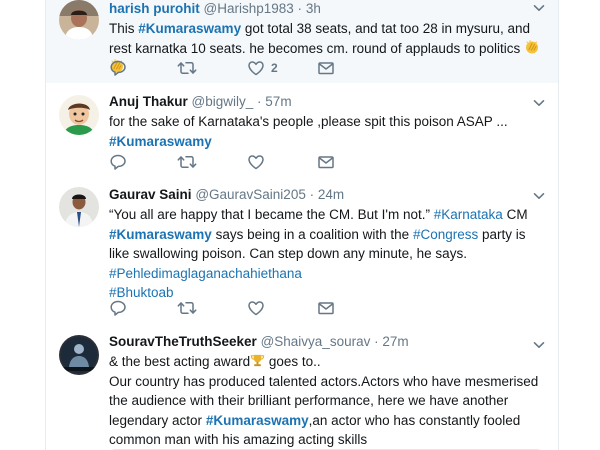 The width and height of the screenshot is (600, 450). Describe the element at coordinates (532, 47) in the screenshot. I see `clapping-hands-icon` at that location.